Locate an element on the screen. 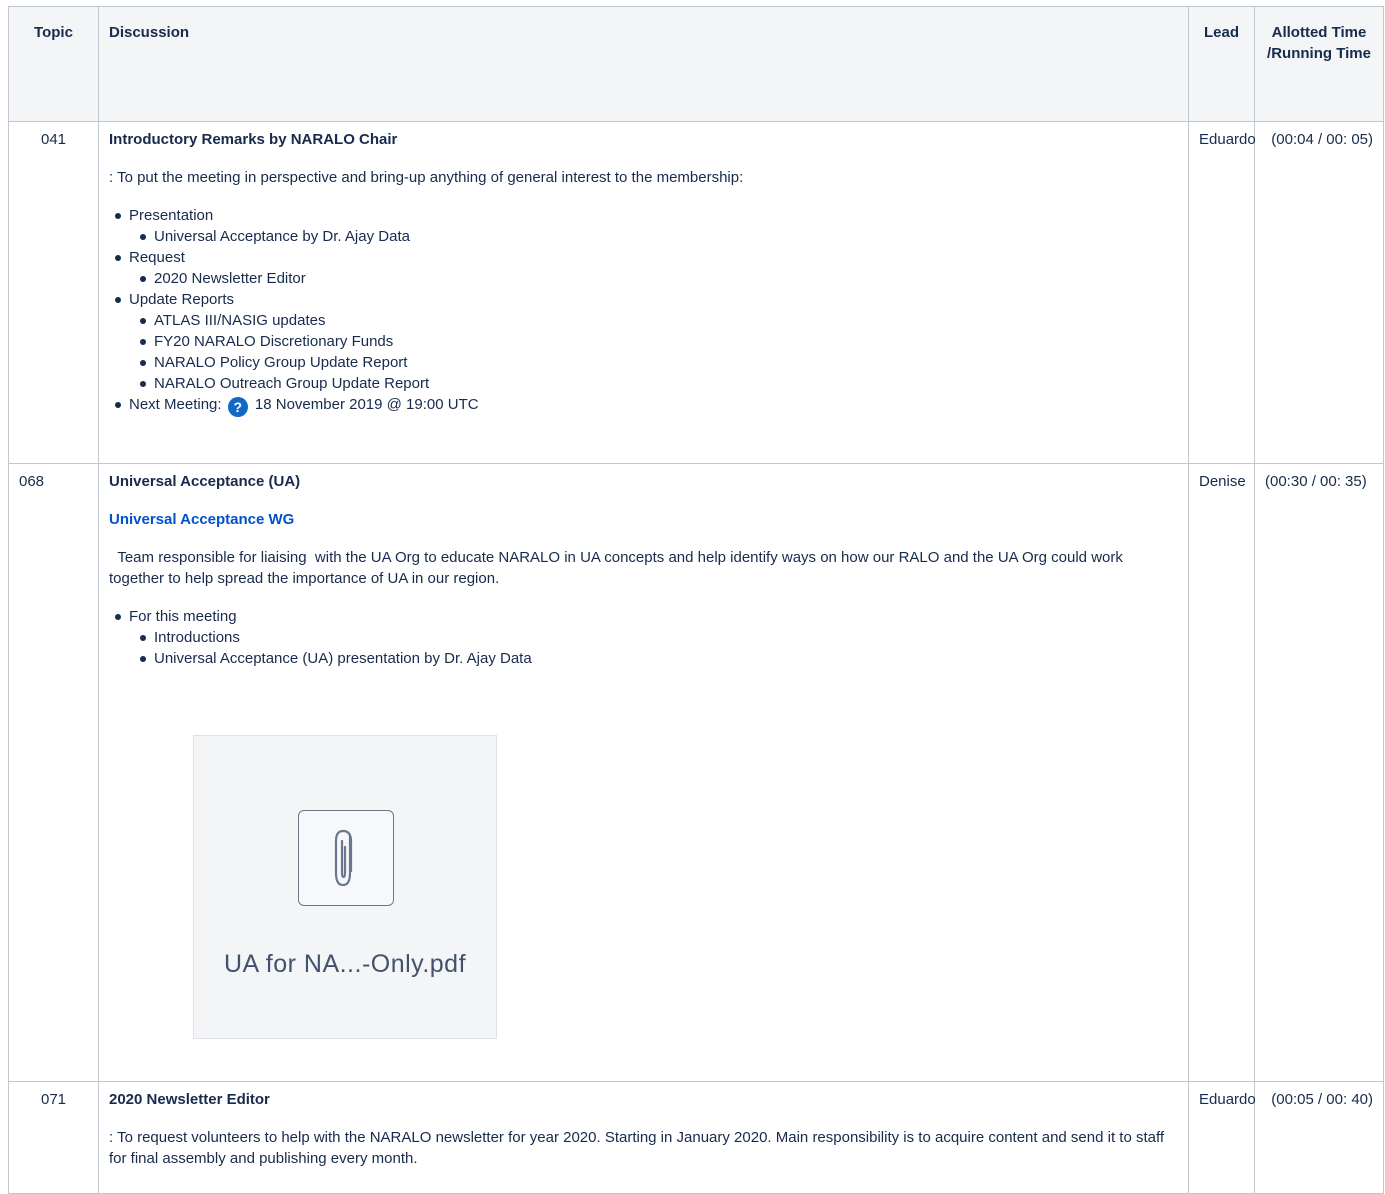 Image resolution: width=1385 pixels, height=1194 pixels. list-item: NARALO Outreach Group Update Report is located at coordinates (659, 383).